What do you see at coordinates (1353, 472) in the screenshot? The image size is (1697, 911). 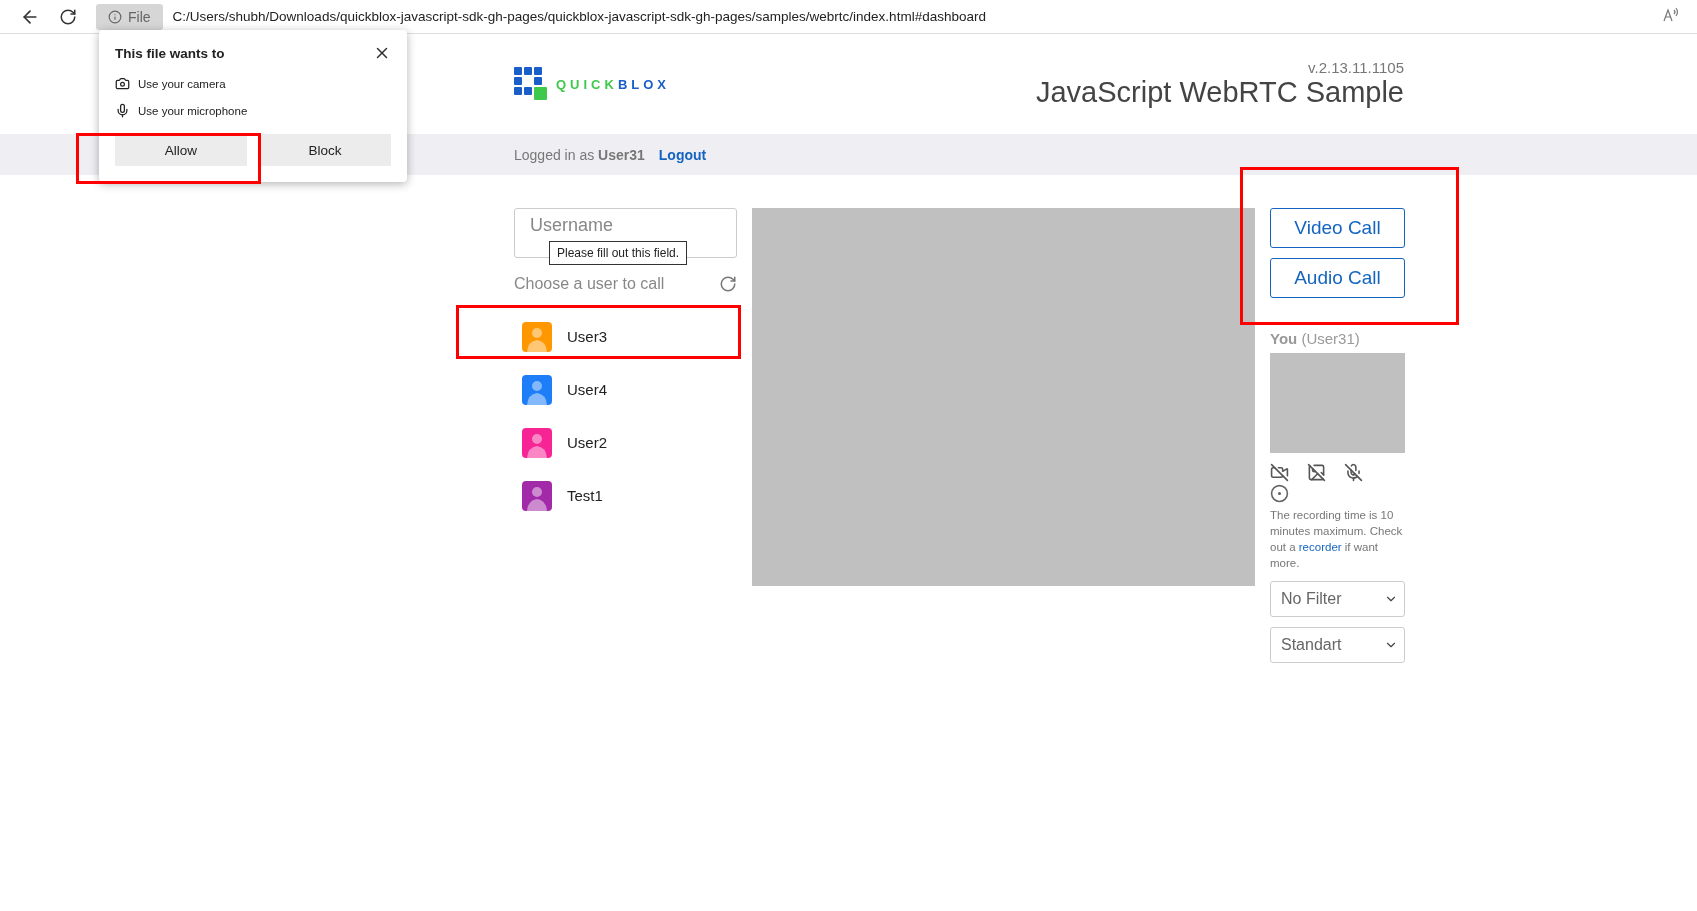 I see `mic-off-icon` at bounding box center [1353, 472].